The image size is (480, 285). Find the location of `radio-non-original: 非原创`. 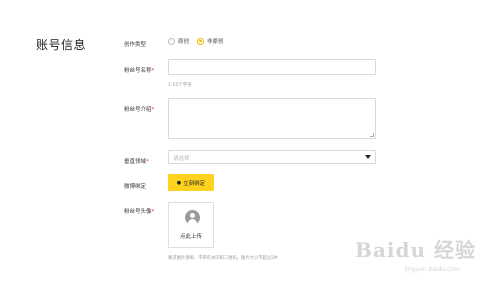

radio-non-original: 非原创 is located at coordinates (210, 41).